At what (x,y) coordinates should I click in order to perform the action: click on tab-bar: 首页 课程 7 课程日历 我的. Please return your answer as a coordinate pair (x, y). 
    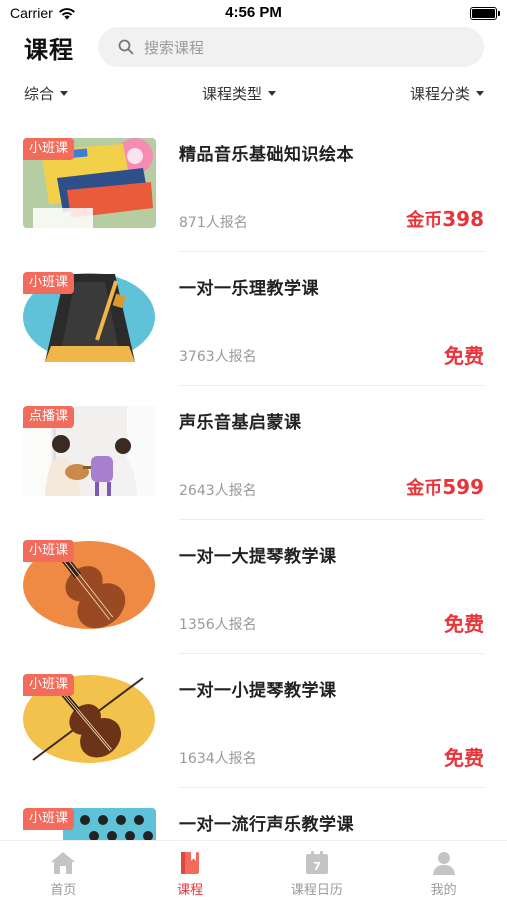
    Looking at the image, I should click on (253, 870).